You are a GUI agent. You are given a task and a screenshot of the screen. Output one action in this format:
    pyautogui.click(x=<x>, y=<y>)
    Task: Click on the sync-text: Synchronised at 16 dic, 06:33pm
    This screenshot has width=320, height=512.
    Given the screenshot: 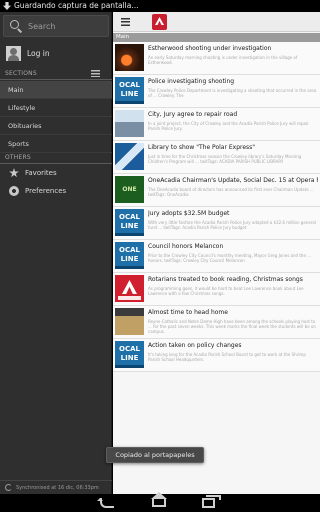 What is the action you would take?
    pyautogui.click(x=57, y=487)
    